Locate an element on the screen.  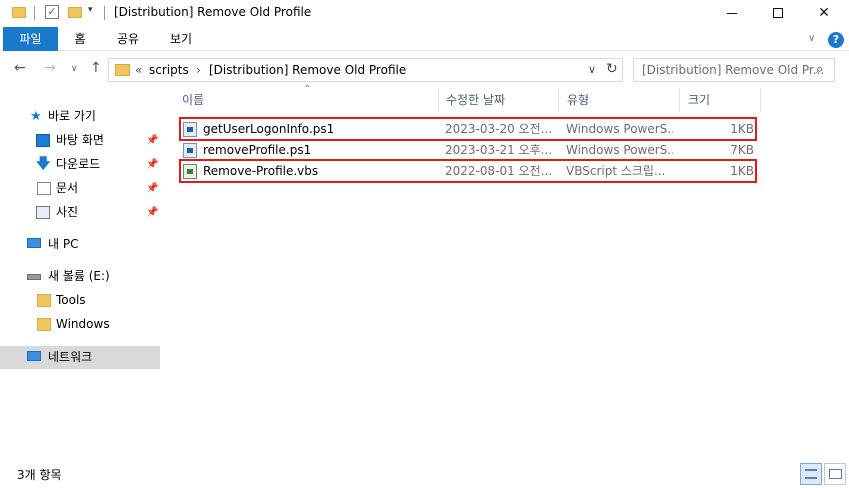
file-name: removeProfile.ps1 is located at coordinates (257, 150).